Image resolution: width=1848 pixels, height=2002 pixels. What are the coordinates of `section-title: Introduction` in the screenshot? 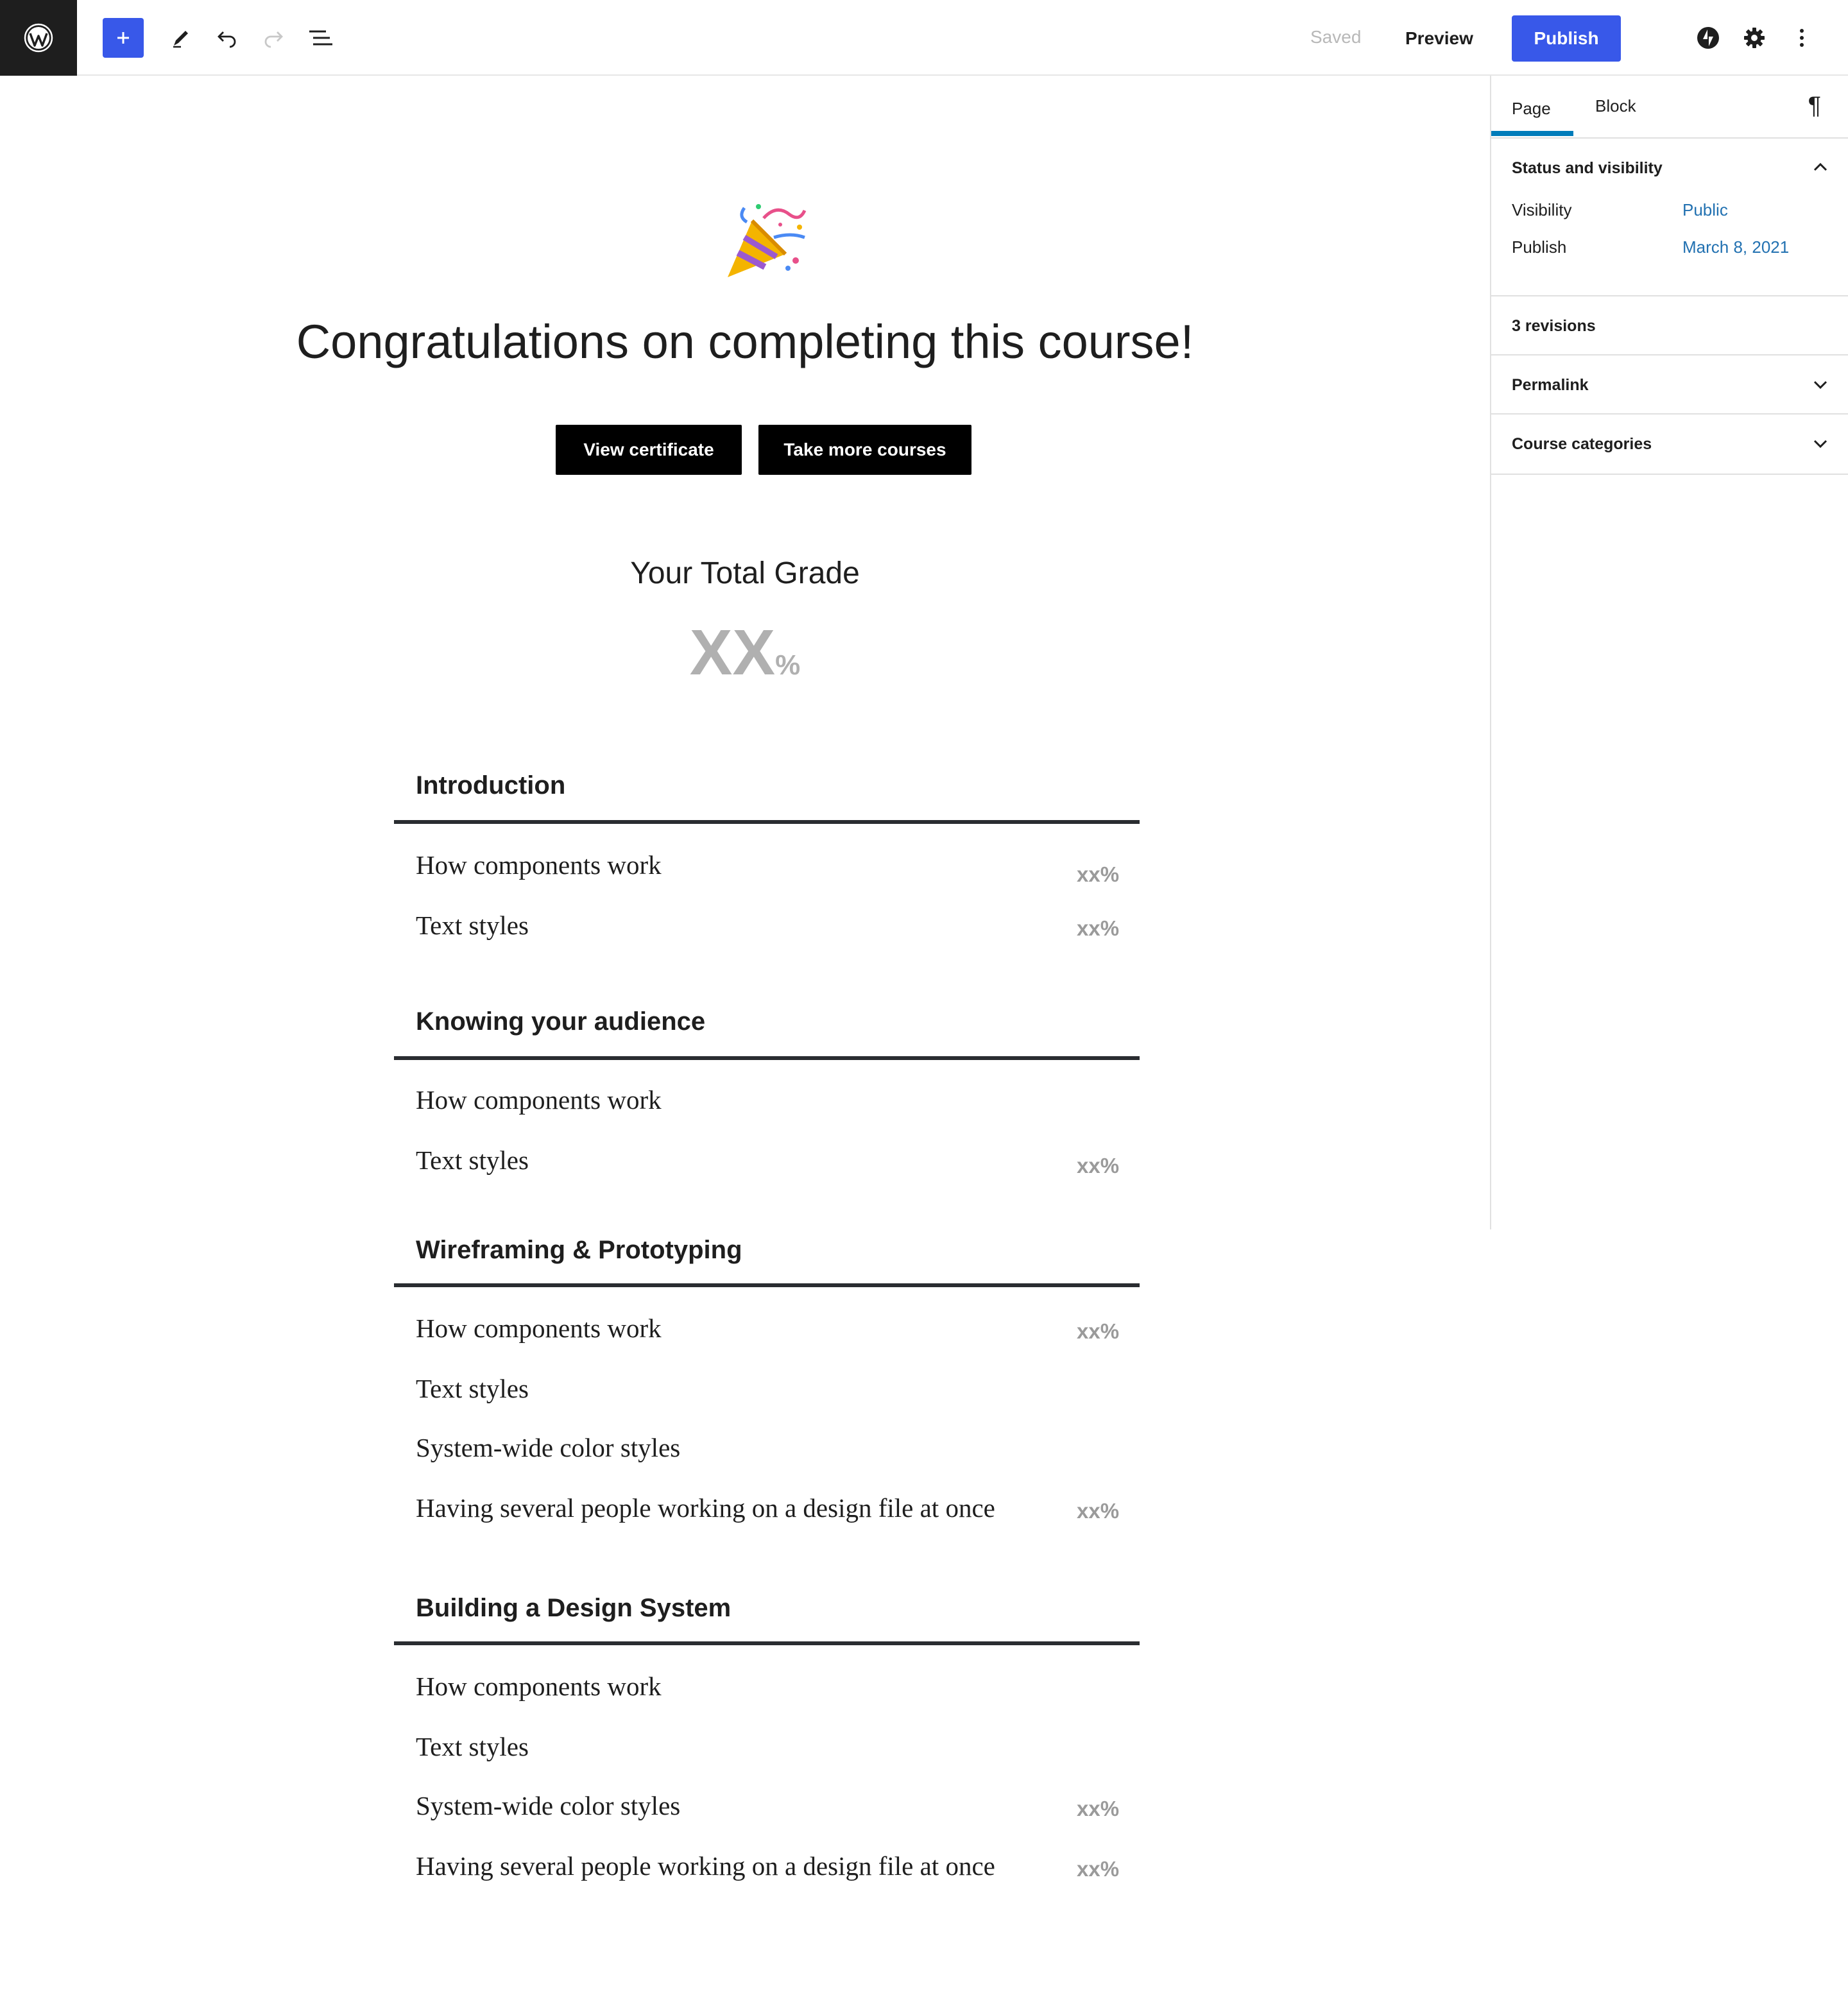 It's located at (491, 786).